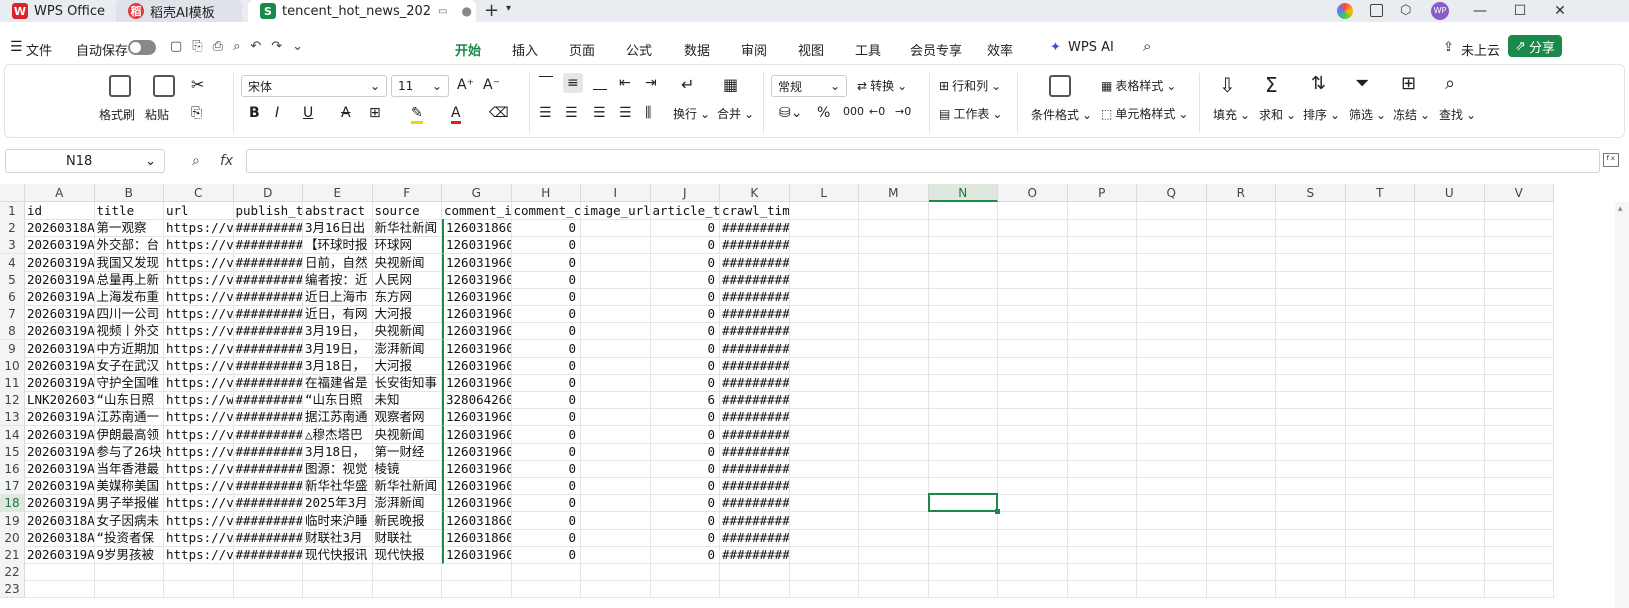 This screenshot has height=608, width=1629. What do you see at coordinates (338, 589) in the screenshot?
I see `cell-E23` at bounding box center [338, 589].